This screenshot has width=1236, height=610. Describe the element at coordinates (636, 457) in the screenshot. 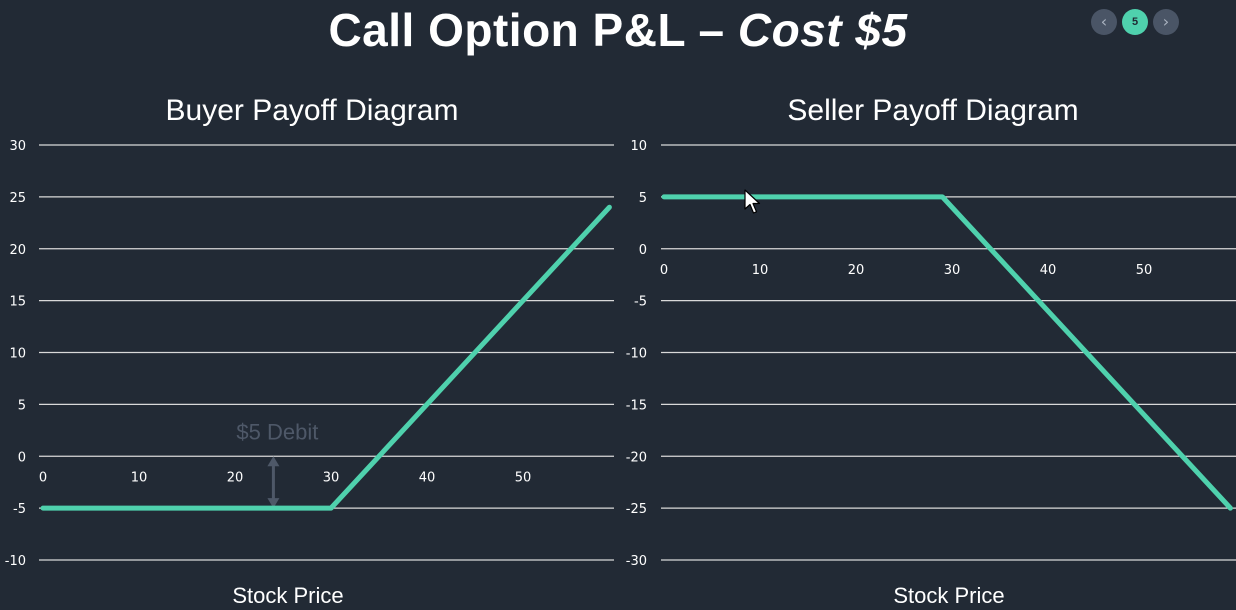

I see `y-tick-label: -20` at that location.